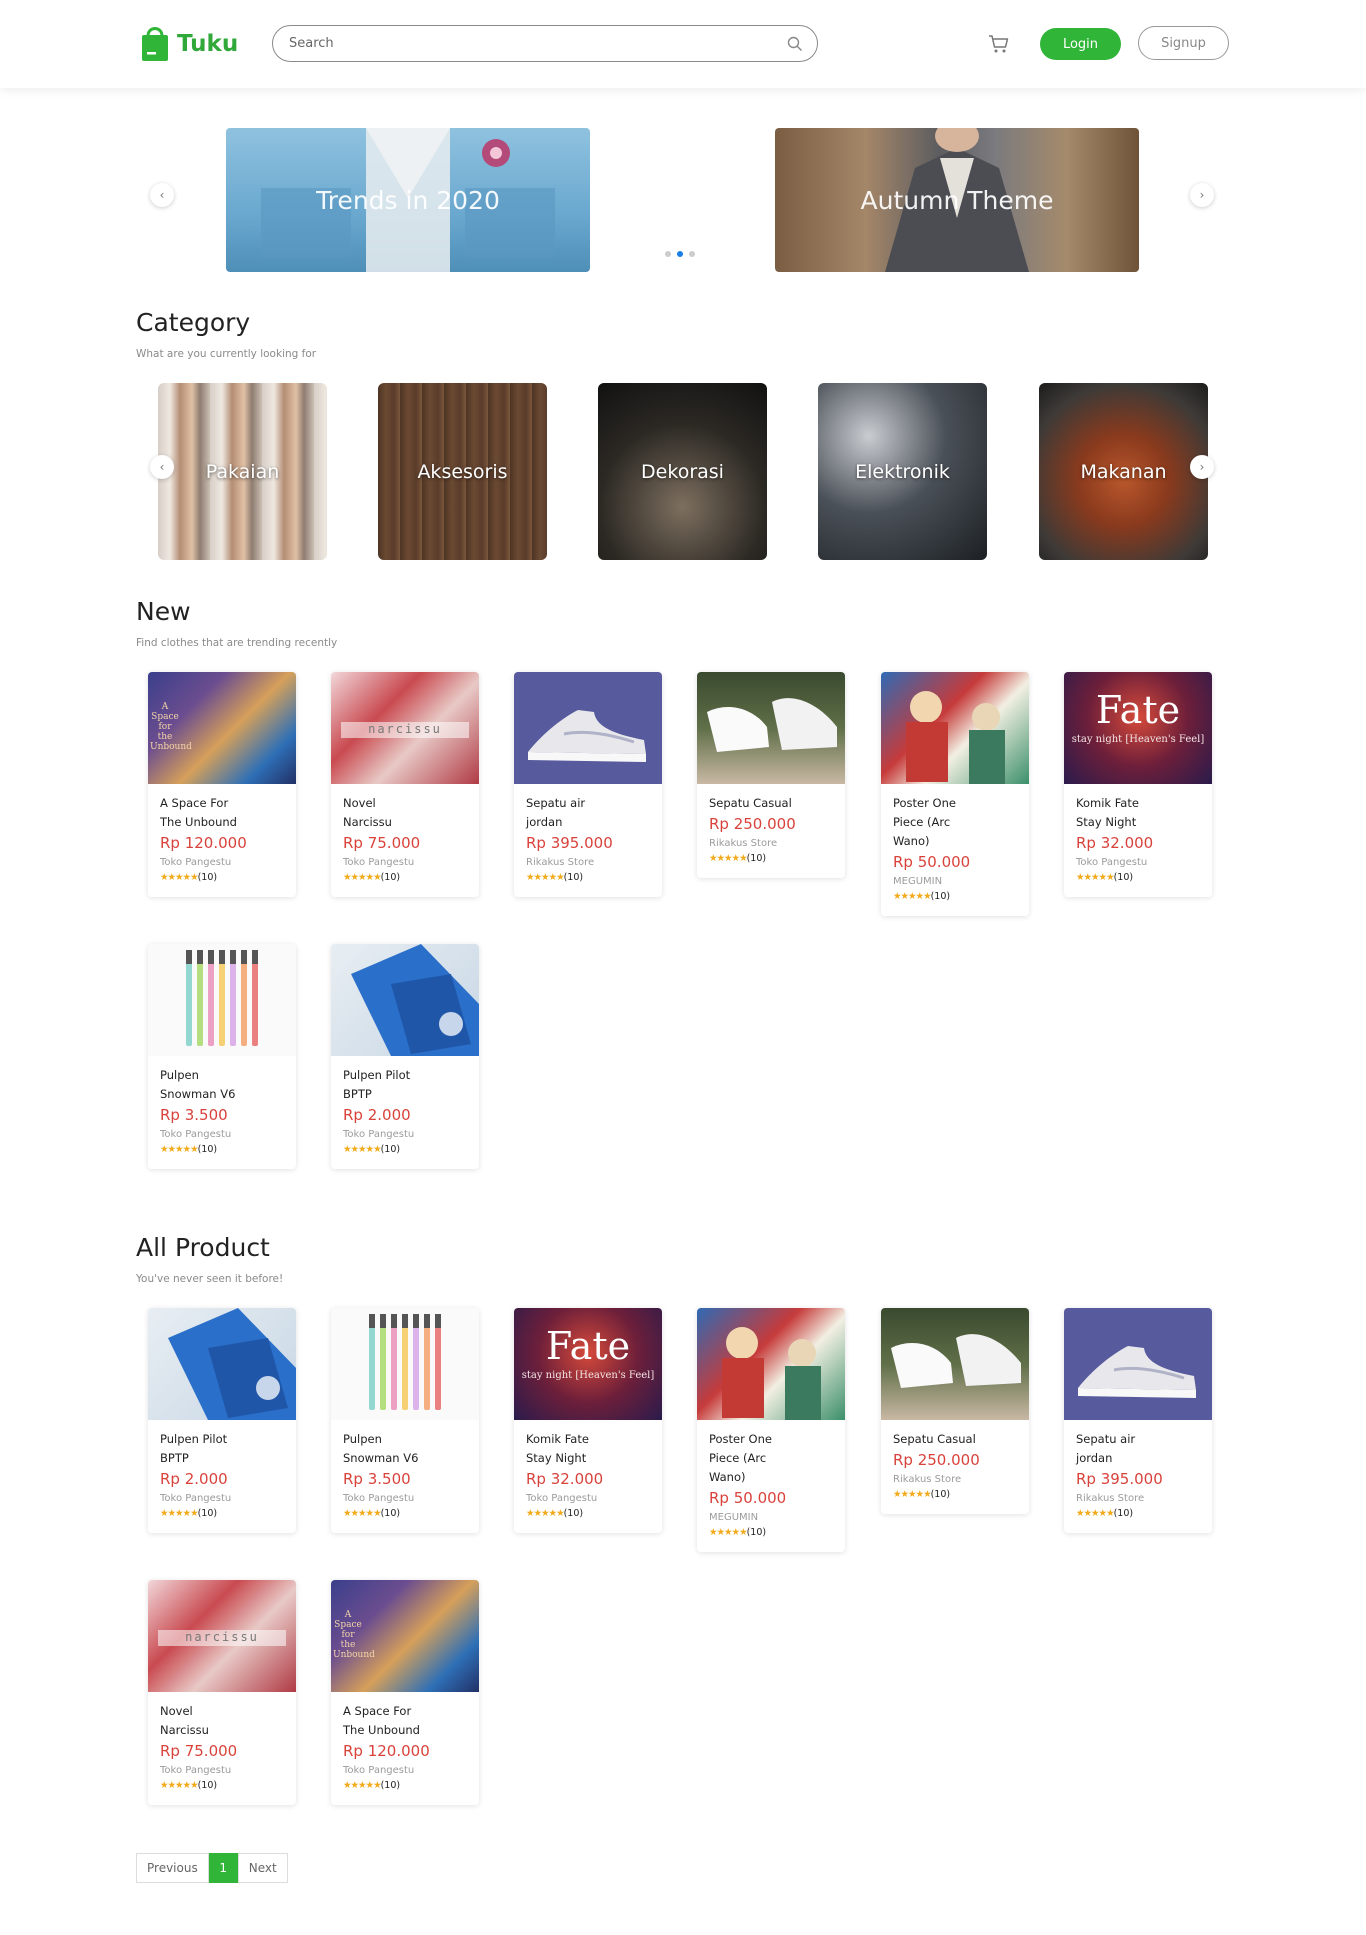 Image resolution: width=1366 pixels, height=1935 pixels. Describe the element at coordinates (242, 471) in the screenshot. I see `category-card-pakaian: Pakaian` at that location.